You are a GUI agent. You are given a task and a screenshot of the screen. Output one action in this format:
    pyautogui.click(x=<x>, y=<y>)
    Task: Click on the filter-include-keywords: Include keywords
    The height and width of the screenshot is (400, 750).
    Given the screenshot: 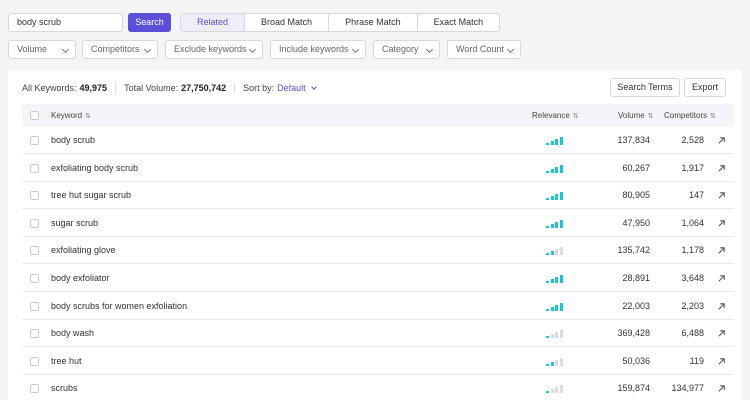 What is the action you would take?
    pyautogui.click(x=318, y=49)
    